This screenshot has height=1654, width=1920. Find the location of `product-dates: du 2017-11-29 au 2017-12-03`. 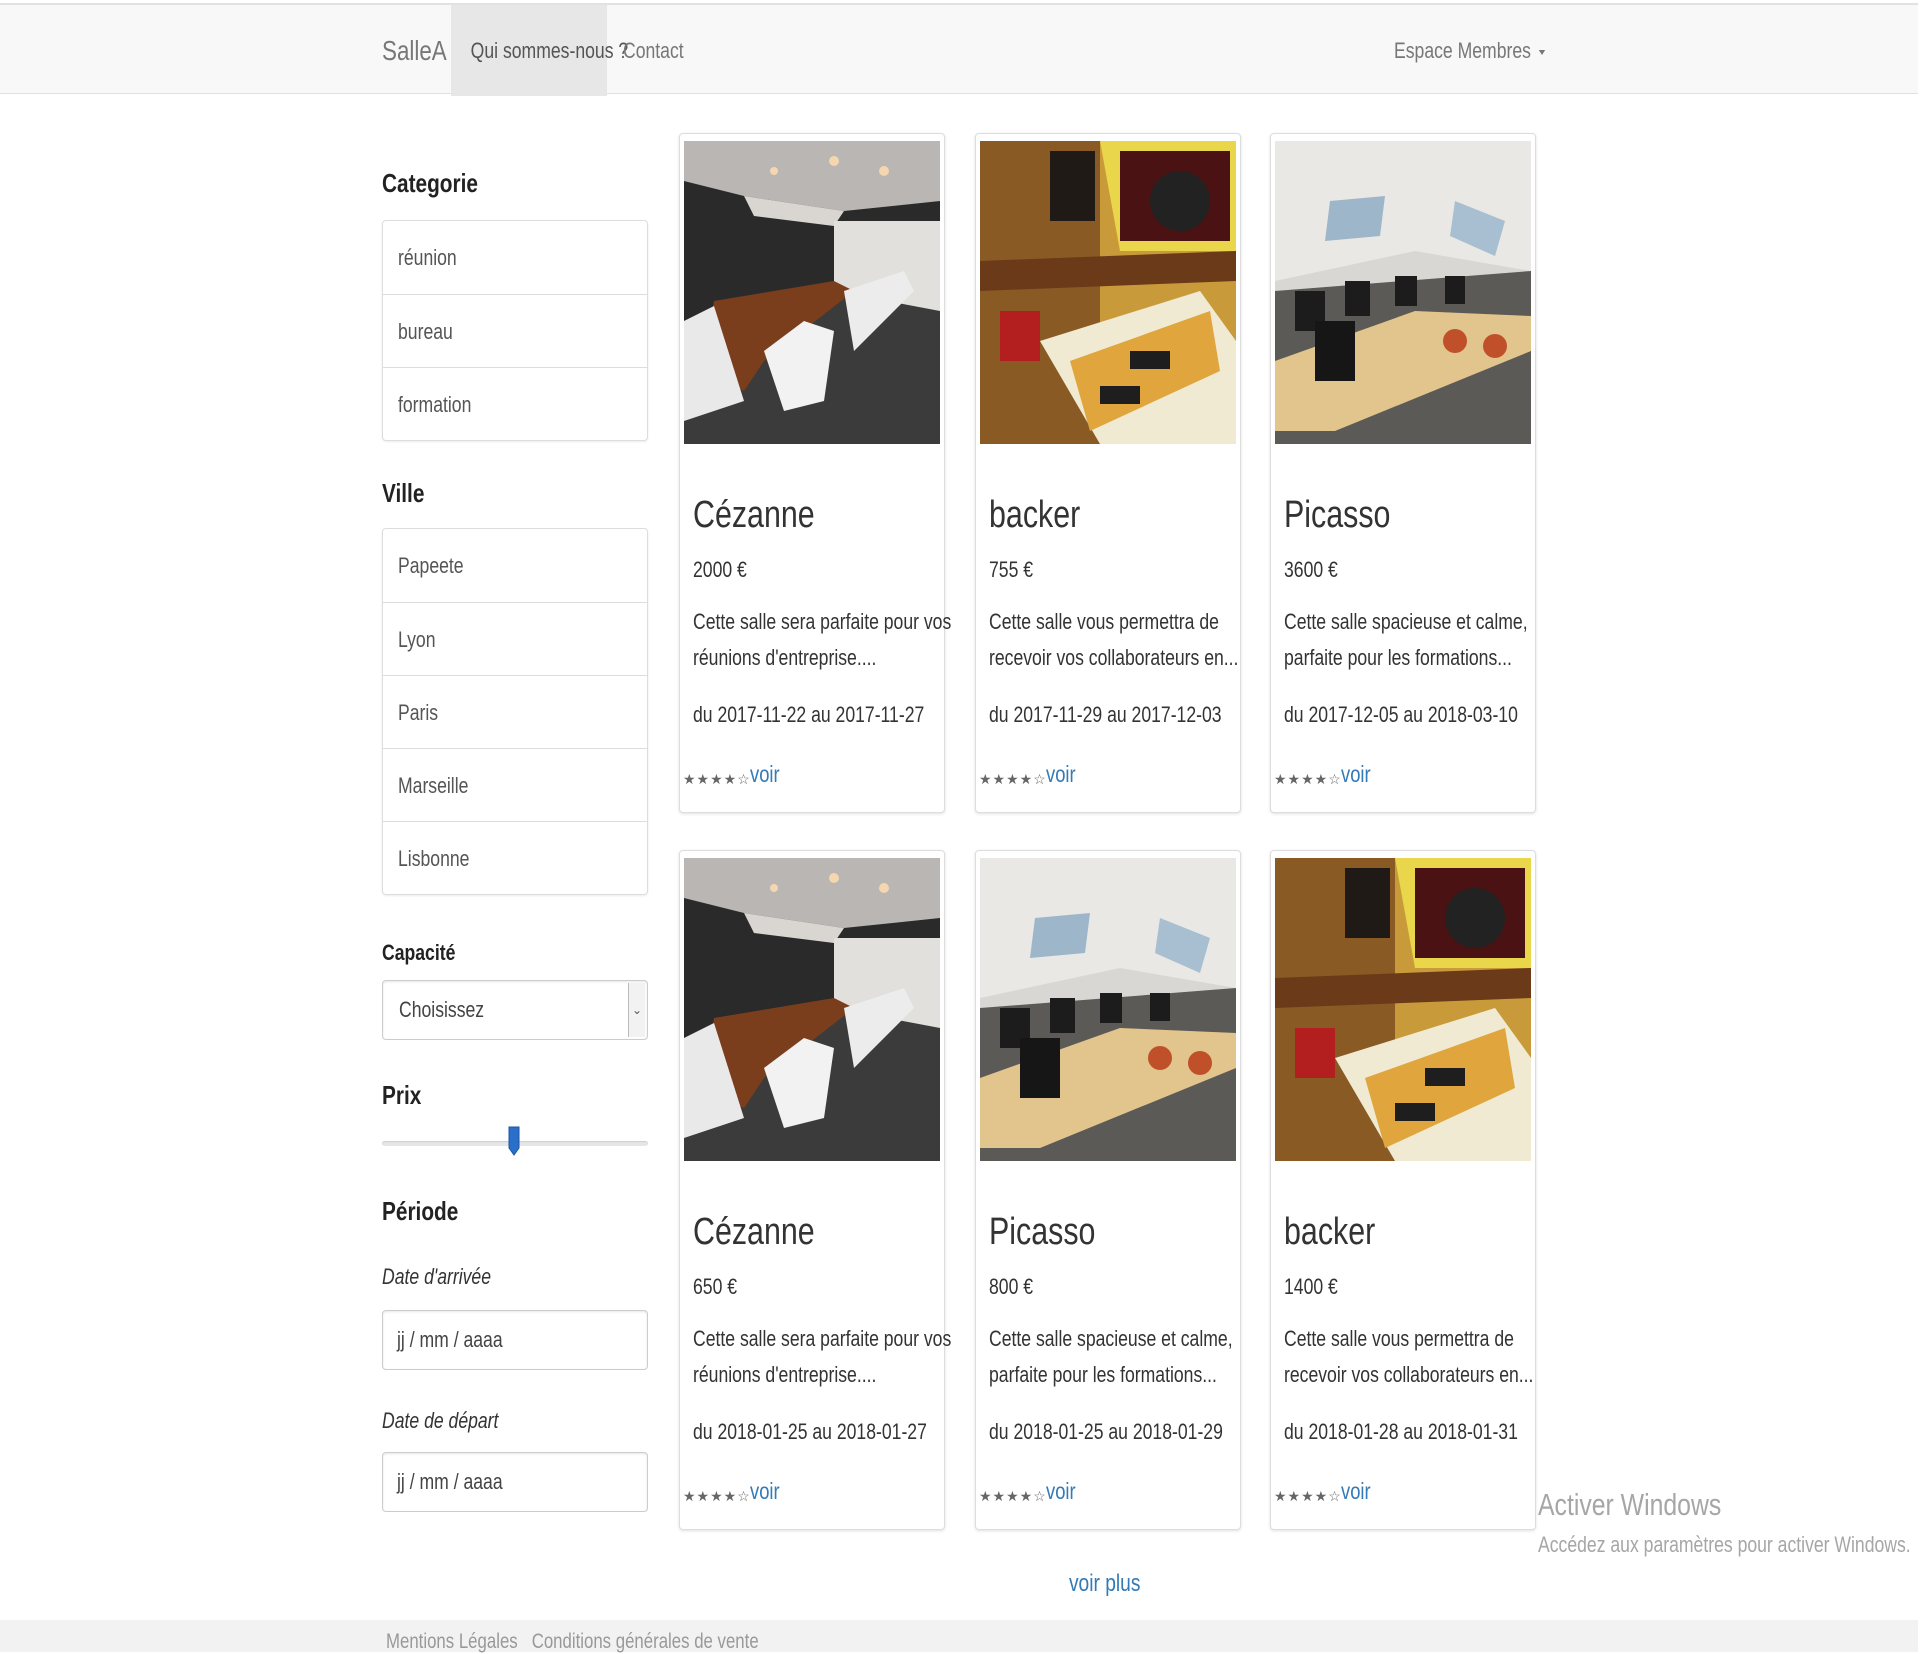

product-dates: du 2017-11-29 au 2017-12-03 is located at coordinates (1105, 714).